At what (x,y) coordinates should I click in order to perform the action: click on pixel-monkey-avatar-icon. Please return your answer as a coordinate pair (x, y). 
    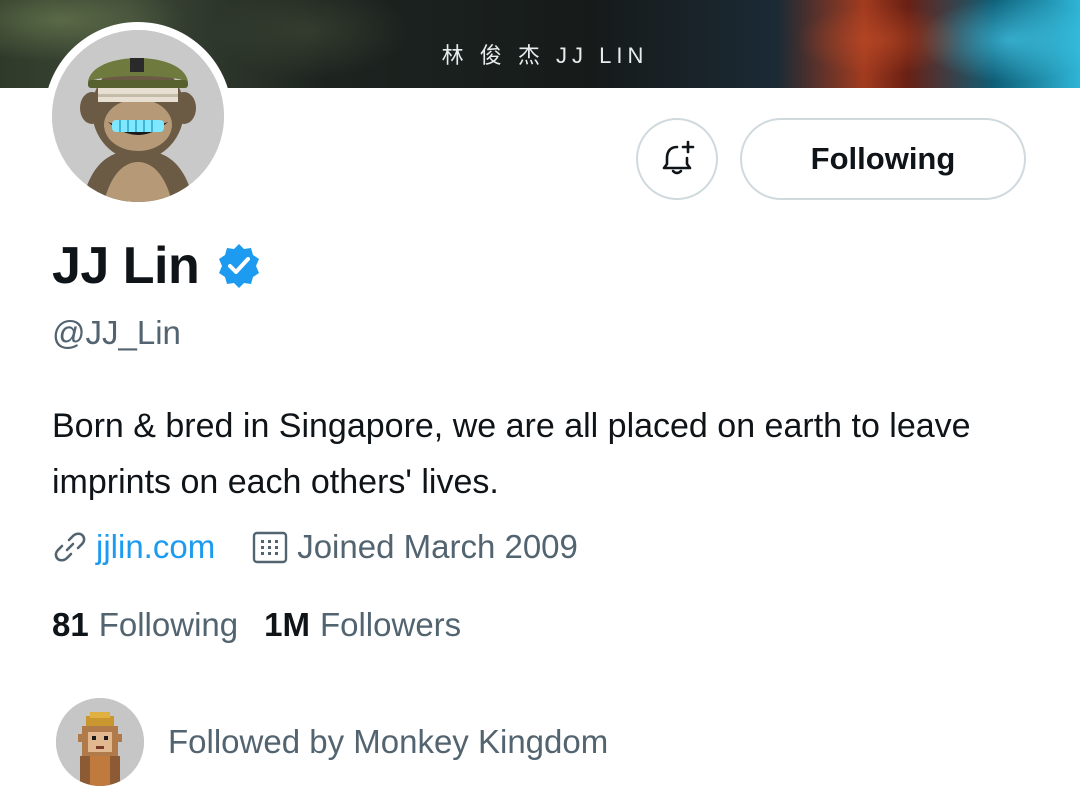
    Looking at the image, I should click on (100, 742).